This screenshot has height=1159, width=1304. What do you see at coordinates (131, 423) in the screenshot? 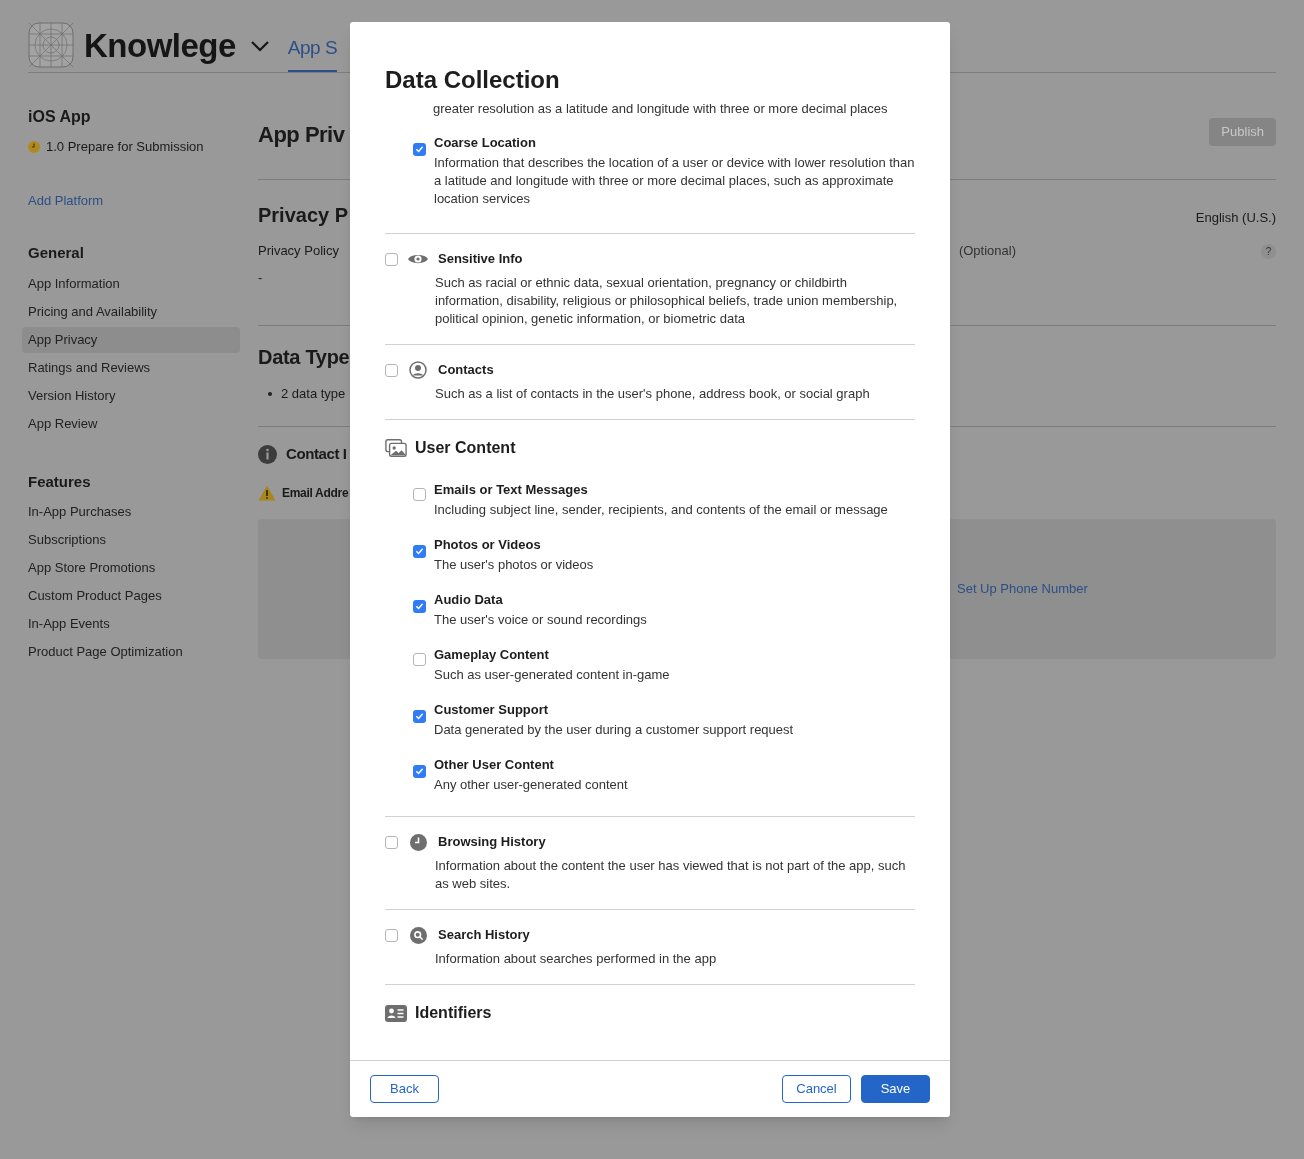
I see `sidebar-item: App Review` at bounding box center [131, 423].